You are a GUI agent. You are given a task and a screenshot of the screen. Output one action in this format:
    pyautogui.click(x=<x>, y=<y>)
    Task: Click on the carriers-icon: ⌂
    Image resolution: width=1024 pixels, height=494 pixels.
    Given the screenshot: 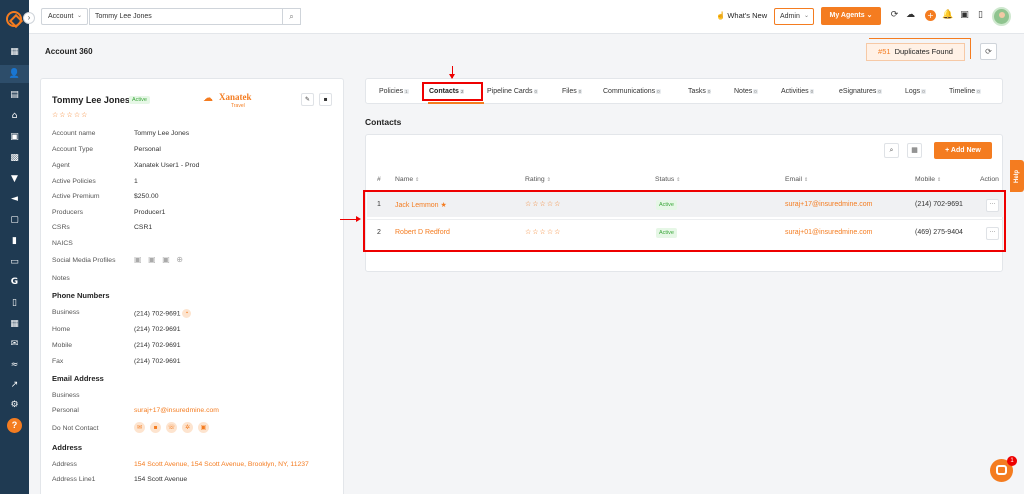 What is the action you would take?
    pyautogui.click(x=14, y=116)
    